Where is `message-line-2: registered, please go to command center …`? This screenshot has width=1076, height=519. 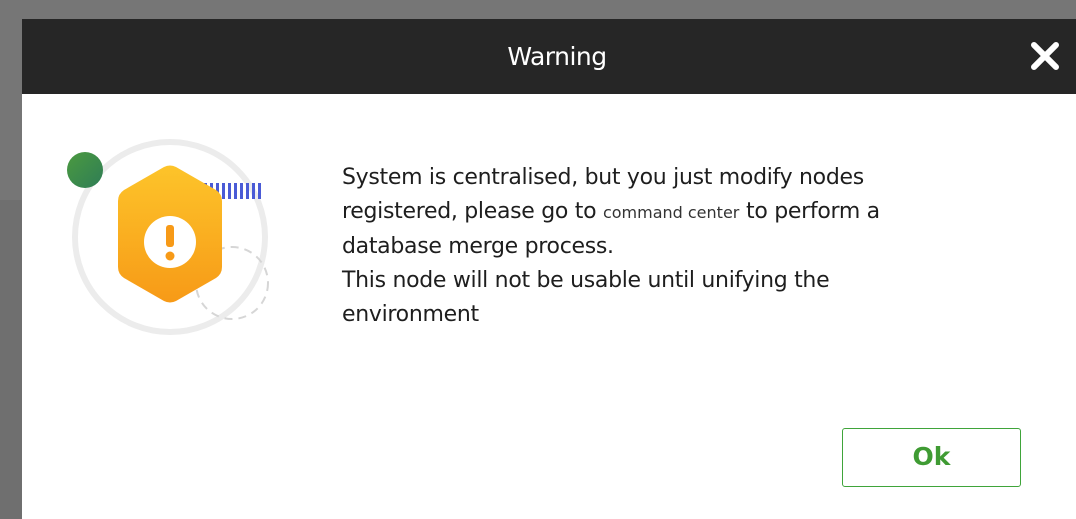 message-line-2: registered, please go to command center … is located at coordinates (672, 212).